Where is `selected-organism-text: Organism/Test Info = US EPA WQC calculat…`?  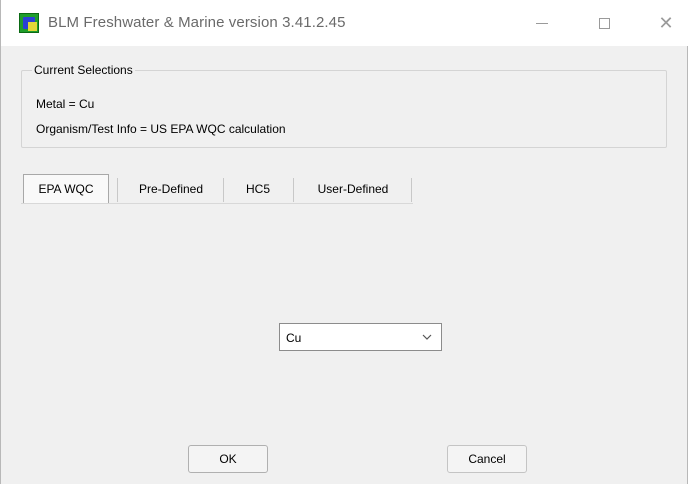
selected-organism-text: Organism/Test Info = US EPA WQC calculat… is located at coordinates (161, 129).